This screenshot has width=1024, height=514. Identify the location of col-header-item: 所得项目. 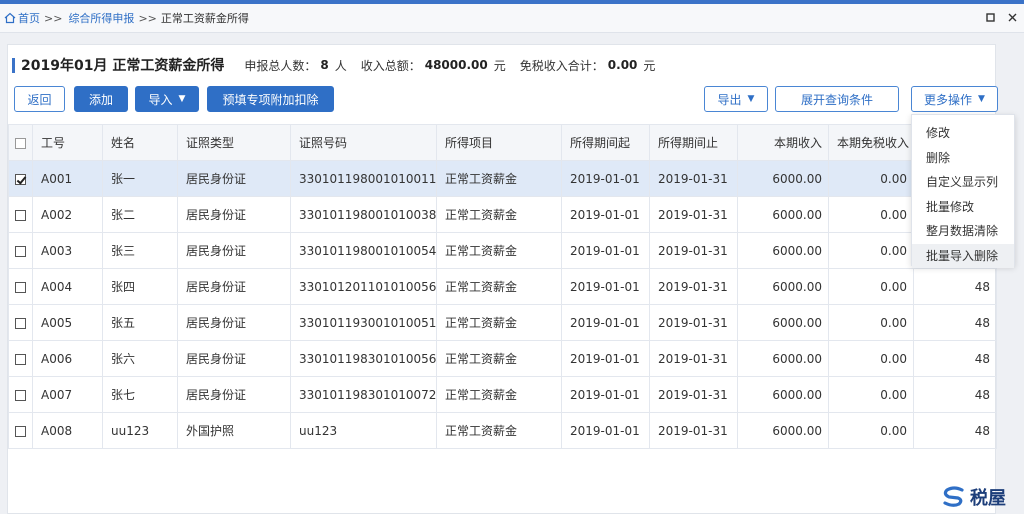
(499, 142).